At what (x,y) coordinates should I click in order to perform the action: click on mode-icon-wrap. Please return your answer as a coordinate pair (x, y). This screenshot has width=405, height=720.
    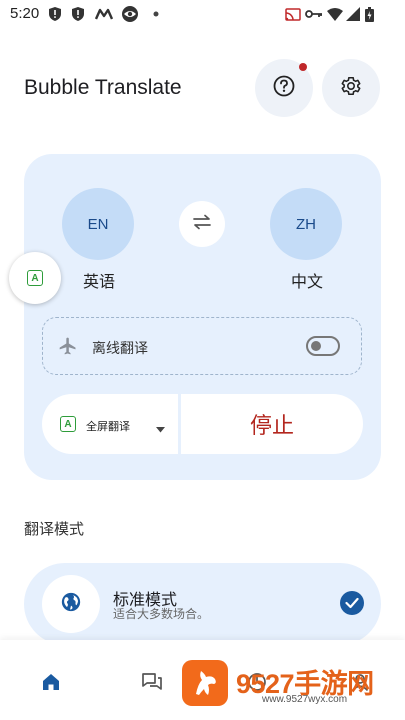
    Looking at the image, I should click on (71, 604).